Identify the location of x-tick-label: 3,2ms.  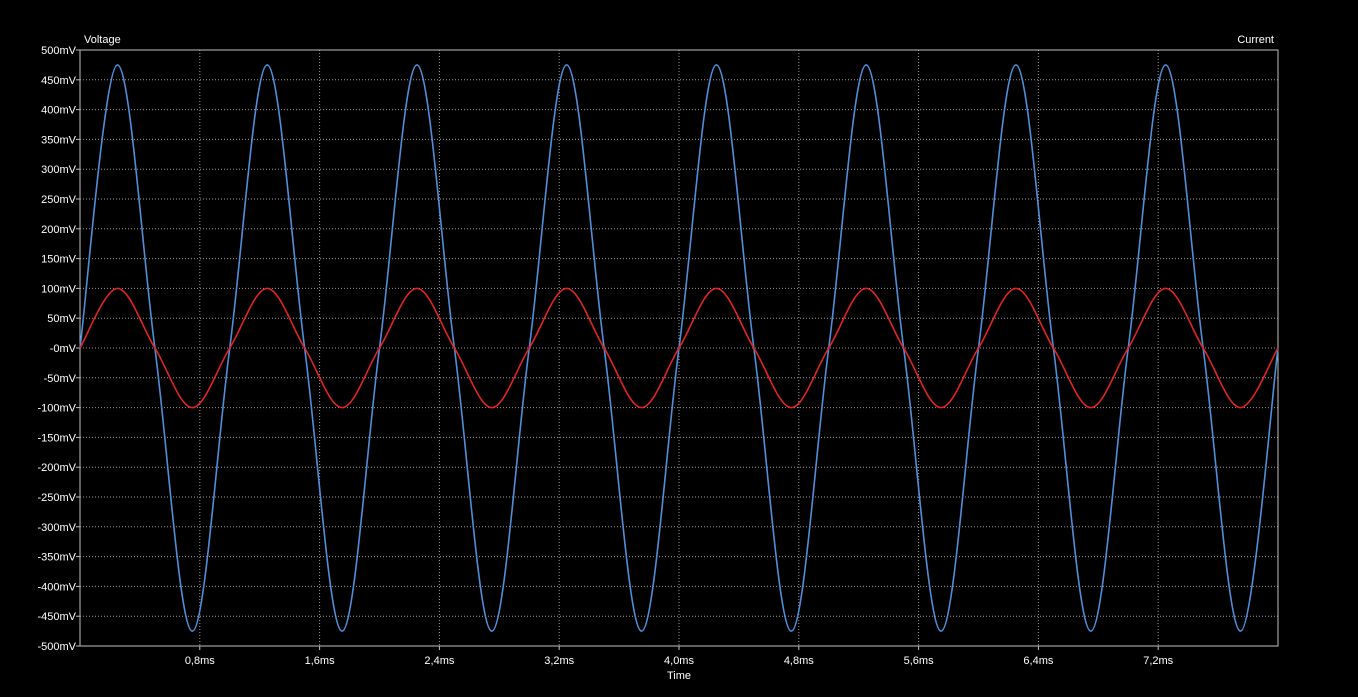
(559, 661).